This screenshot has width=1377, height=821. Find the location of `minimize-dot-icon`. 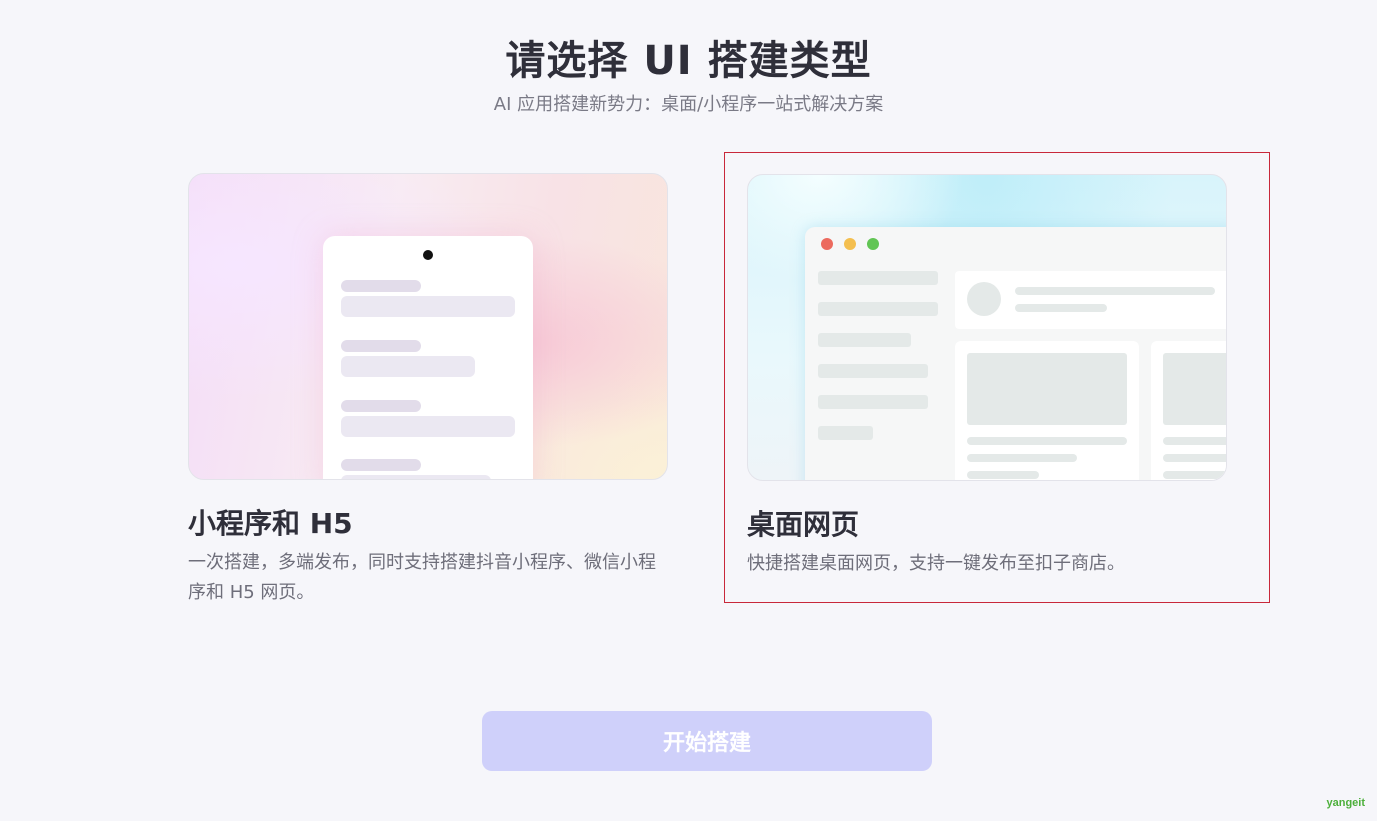

minimize-dot-icon is located at coordinates (850, 244).